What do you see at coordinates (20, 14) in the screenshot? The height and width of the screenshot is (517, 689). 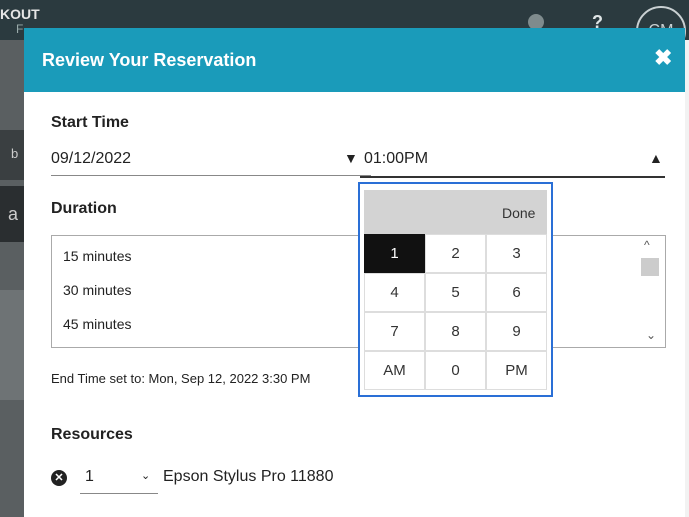 I see `app-logo: KOUT` at bounding box center [20, 14].